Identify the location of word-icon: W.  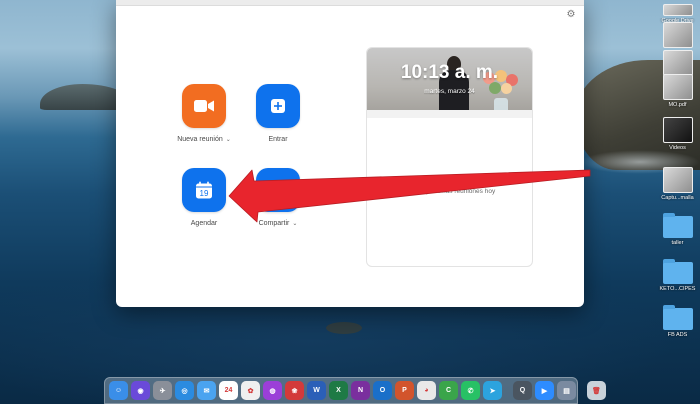
(316, 390).